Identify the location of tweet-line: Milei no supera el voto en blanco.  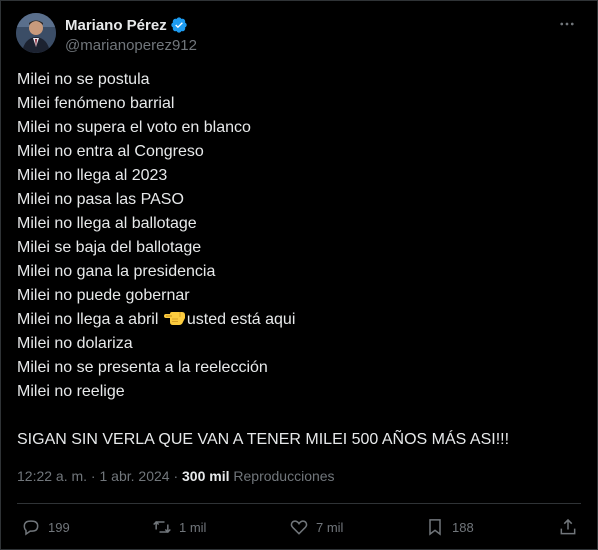
(134, 127).